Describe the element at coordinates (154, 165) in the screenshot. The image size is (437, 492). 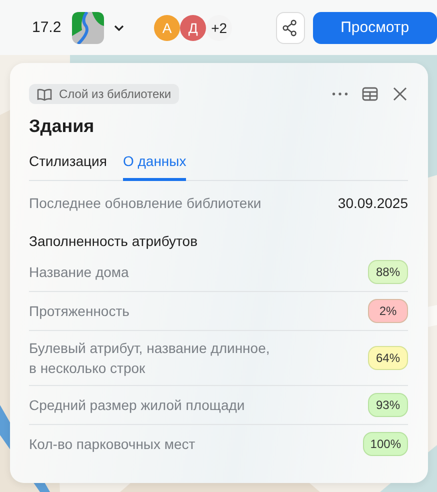
I see `tab: О данных` at that location.